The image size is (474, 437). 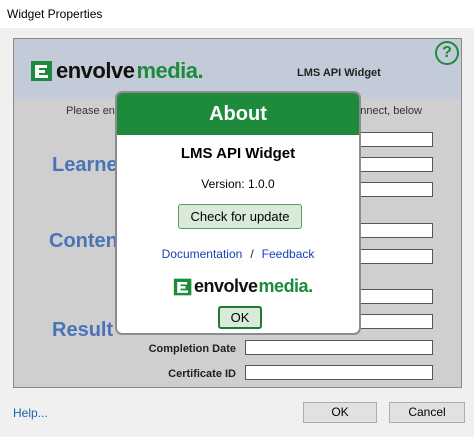 I want to click on version-text: Version: 1.0.0, so click(x=238, y=184).